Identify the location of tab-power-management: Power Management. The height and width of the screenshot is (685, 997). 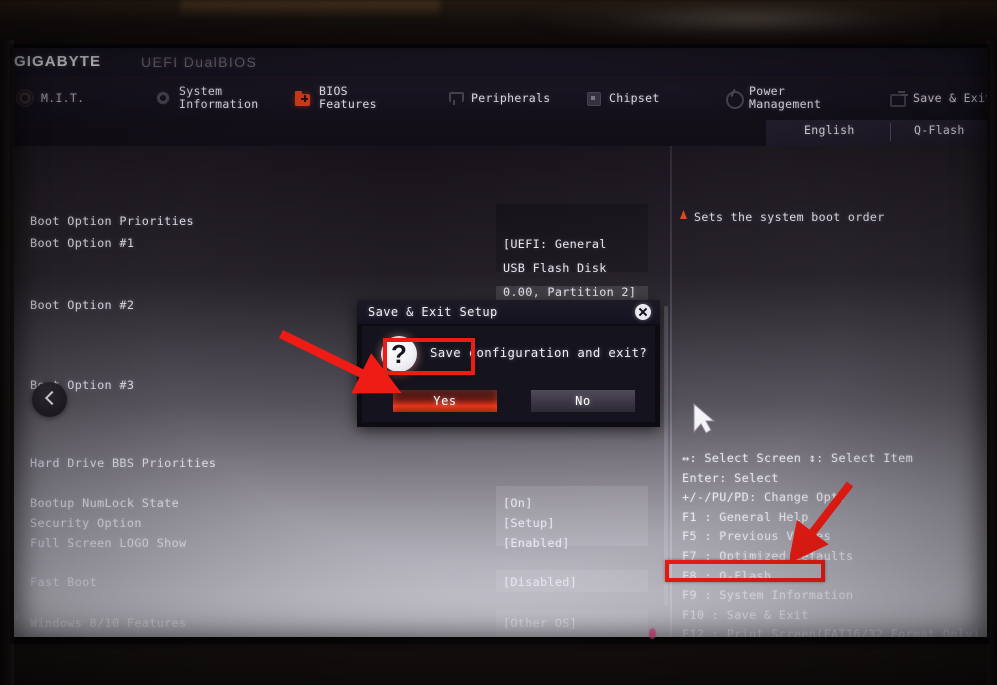
(772, 98).